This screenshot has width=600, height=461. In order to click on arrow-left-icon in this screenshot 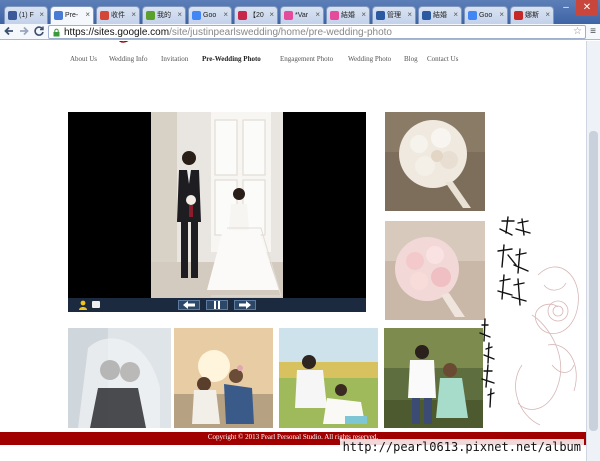, I will do `click(189, 305)`.